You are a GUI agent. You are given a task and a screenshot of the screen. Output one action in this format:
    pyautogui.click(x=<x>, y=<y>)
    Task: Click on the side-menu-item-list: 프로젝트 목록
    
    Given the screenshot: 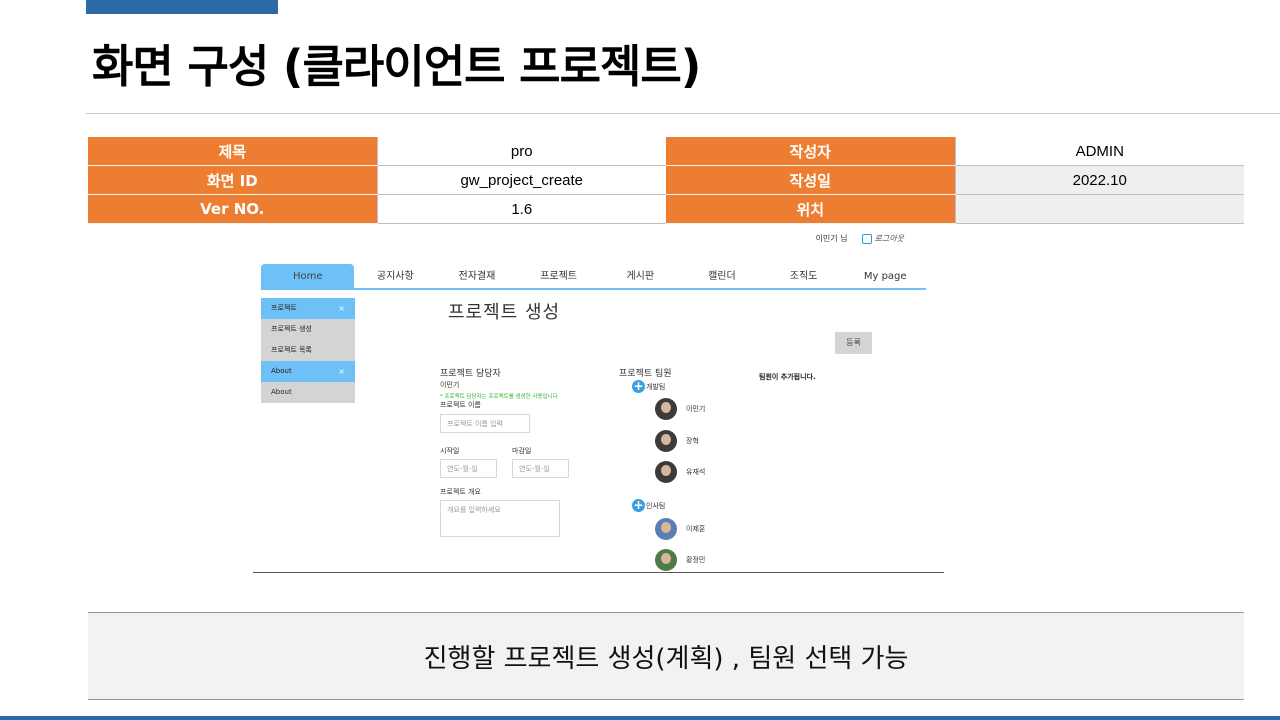 What is the action you would take?
    pyautogui.click(x=308, y=350)
    